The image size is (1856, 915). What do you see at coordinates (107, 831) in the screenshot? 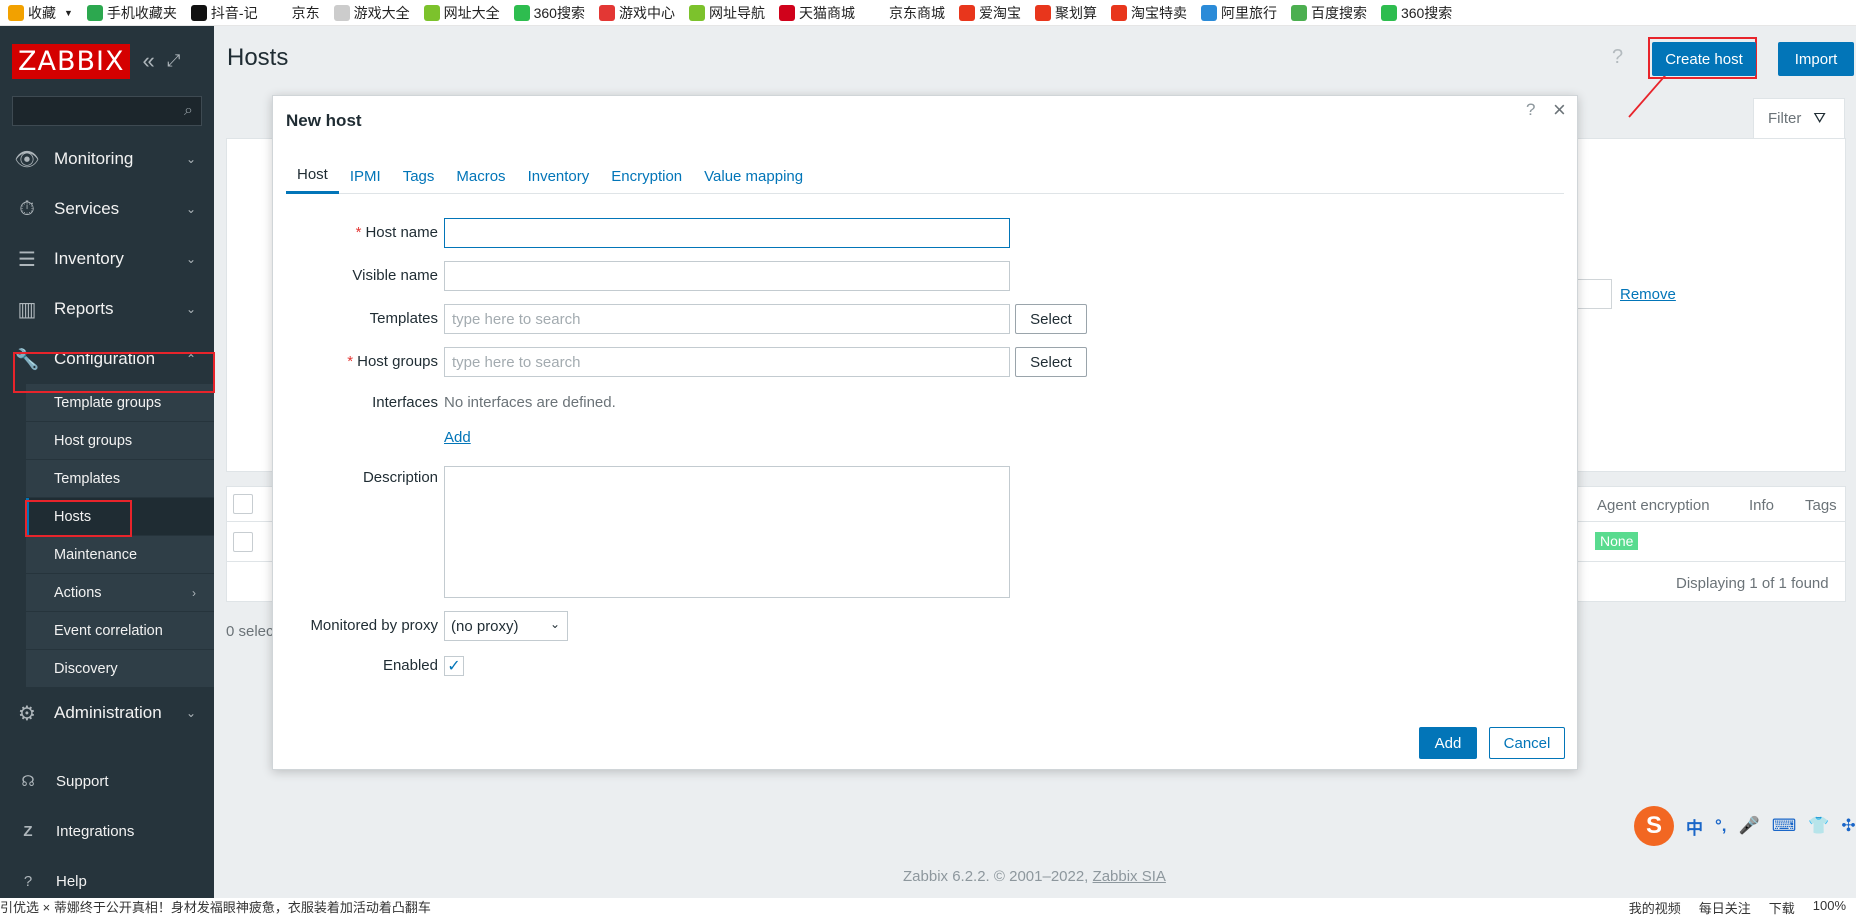
I see `integrations-link: Z Integrations` at bounding box center [107, 831].